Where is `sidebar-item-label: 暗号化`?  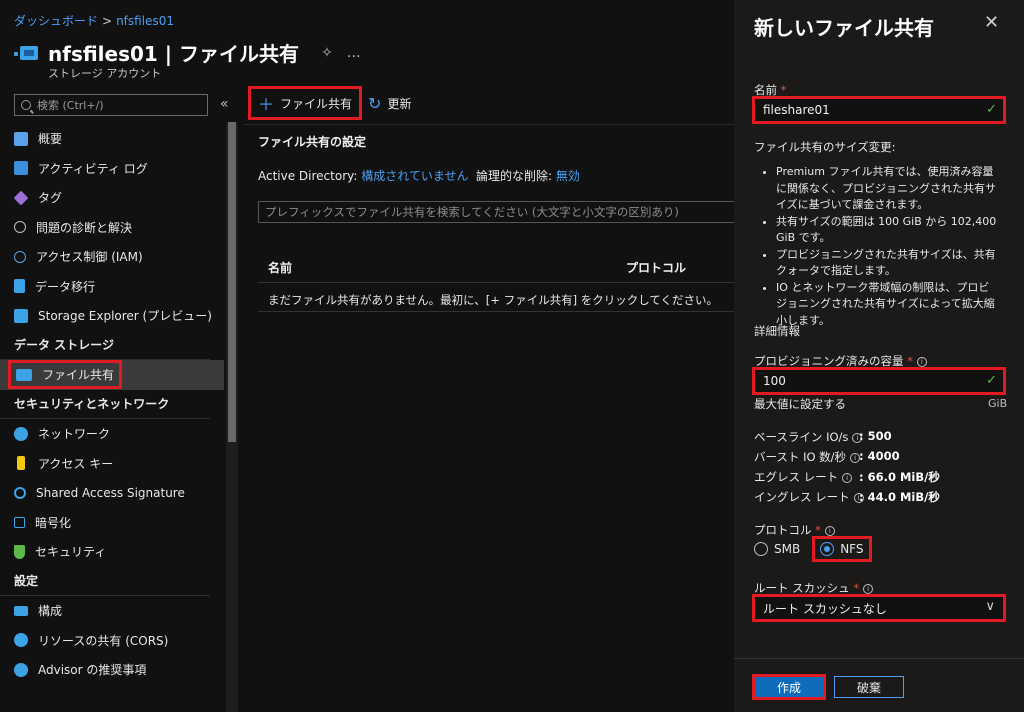
sidebar-item-label: 暗号化 is located at coordinates (53, 522).